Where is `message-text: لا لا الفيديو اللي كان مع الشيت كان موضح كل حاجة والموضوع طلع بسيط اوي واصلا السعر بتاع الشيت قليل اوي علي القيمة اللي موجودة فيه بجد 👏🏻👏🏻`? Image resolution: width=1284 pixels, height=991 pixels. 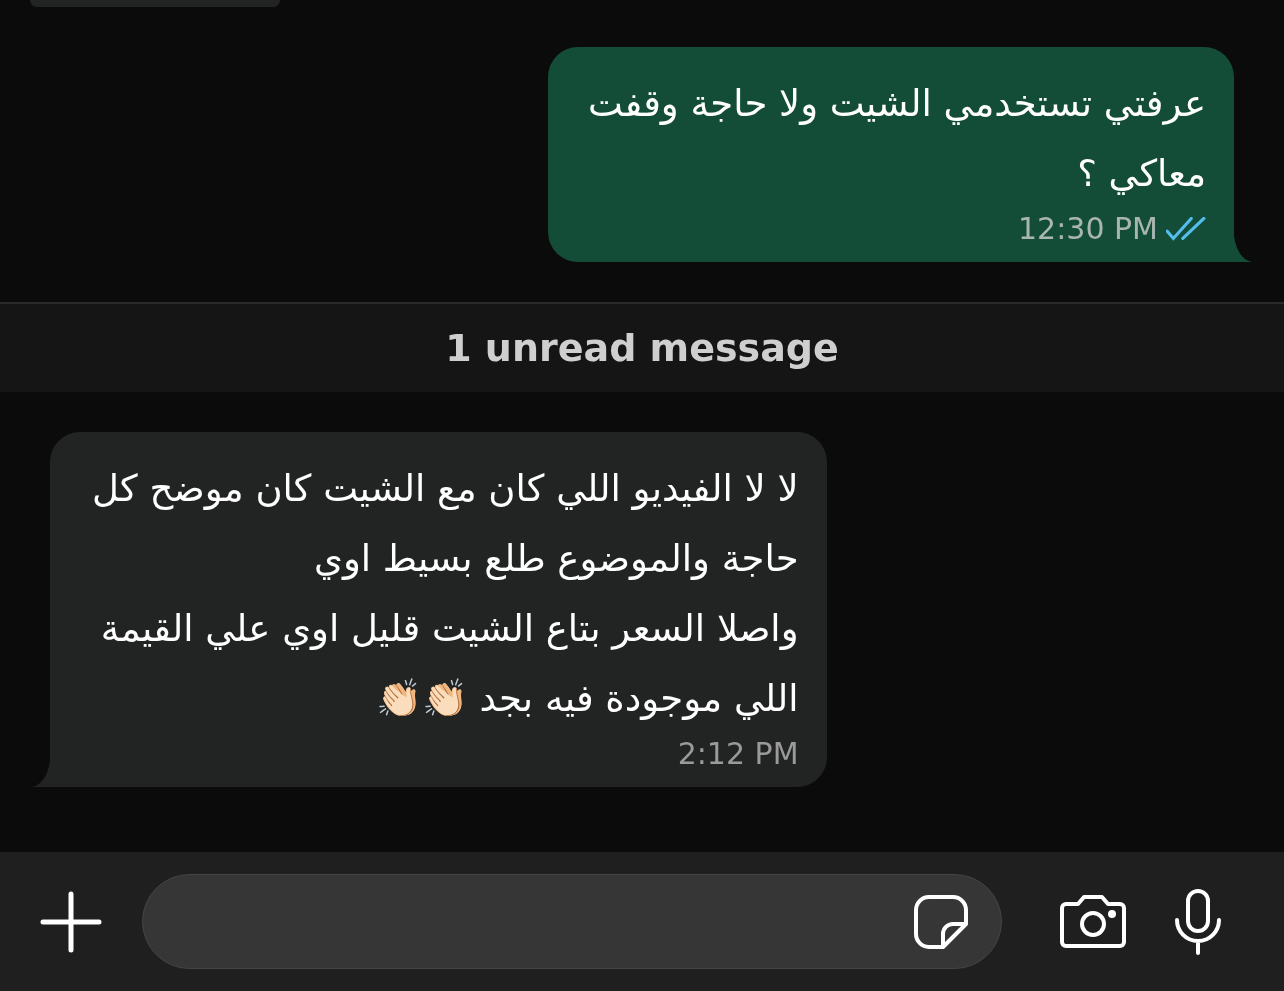
message-text: لا لا الفيديو اللي كان مع الشيت كان موضح كل حاجة والموضوع طلع بسيط اوي واصلا السعر بتاع الشيت قليل اوي علي القيمة اللي موجودة فيه بجد 👏🏻👏🏻 is located at coordinates (445, 594).